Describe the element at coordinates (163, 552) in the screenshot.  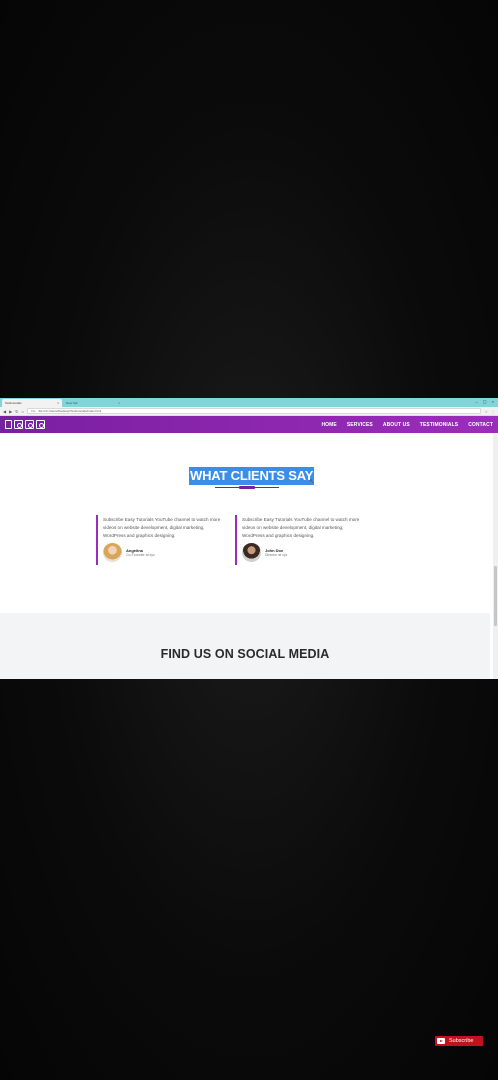
I see `testimonial-author: Angelina Co-Founder at xyz` at that location.